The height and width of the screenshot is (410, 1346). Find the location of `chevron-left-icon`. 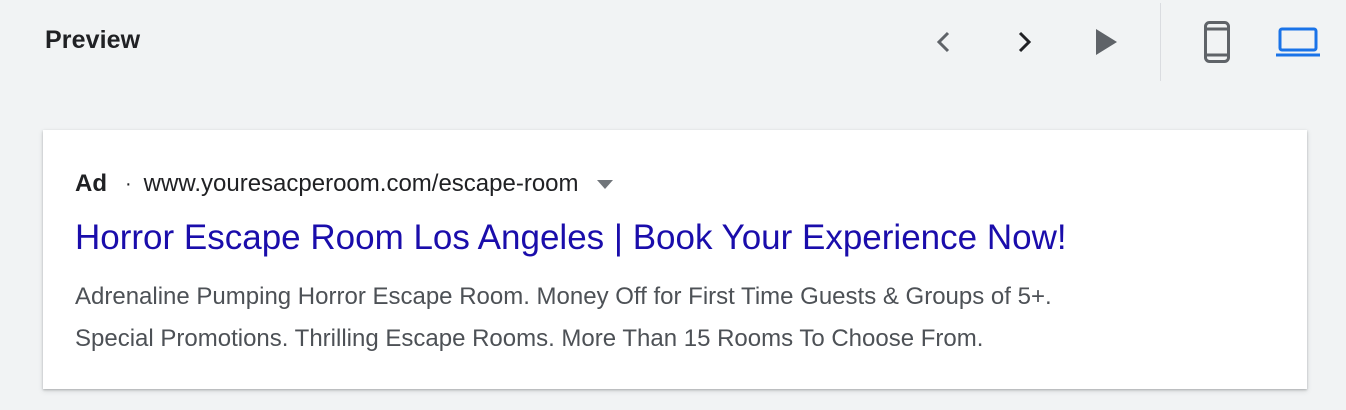

chevron-left-icon is located at coordinates (943, 42).